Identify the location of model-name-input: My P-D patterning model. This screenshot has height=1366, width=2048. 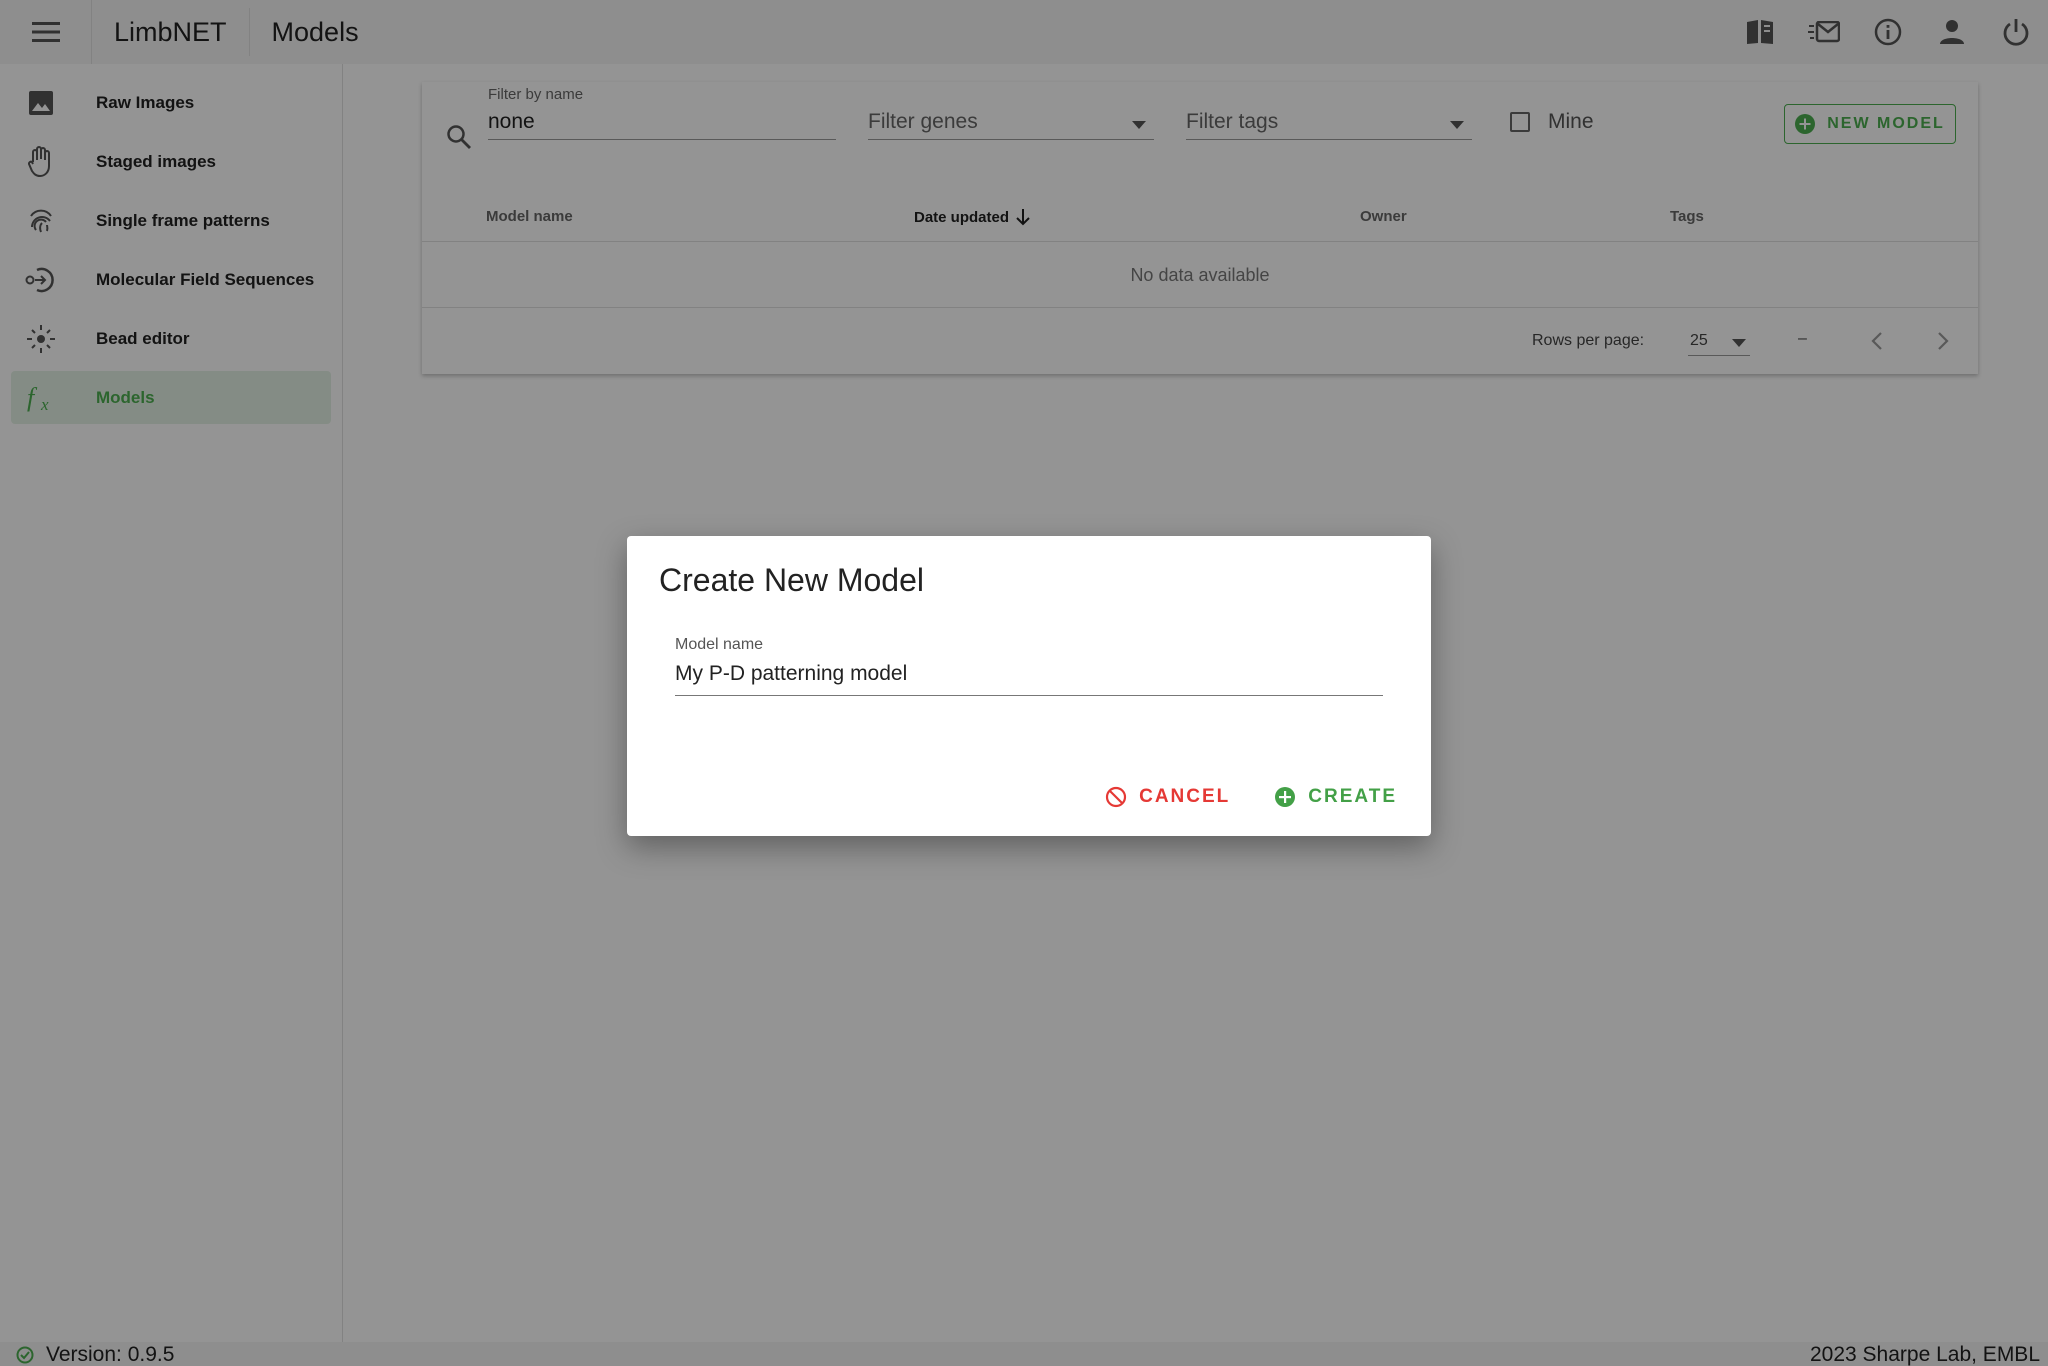
(791, 674).